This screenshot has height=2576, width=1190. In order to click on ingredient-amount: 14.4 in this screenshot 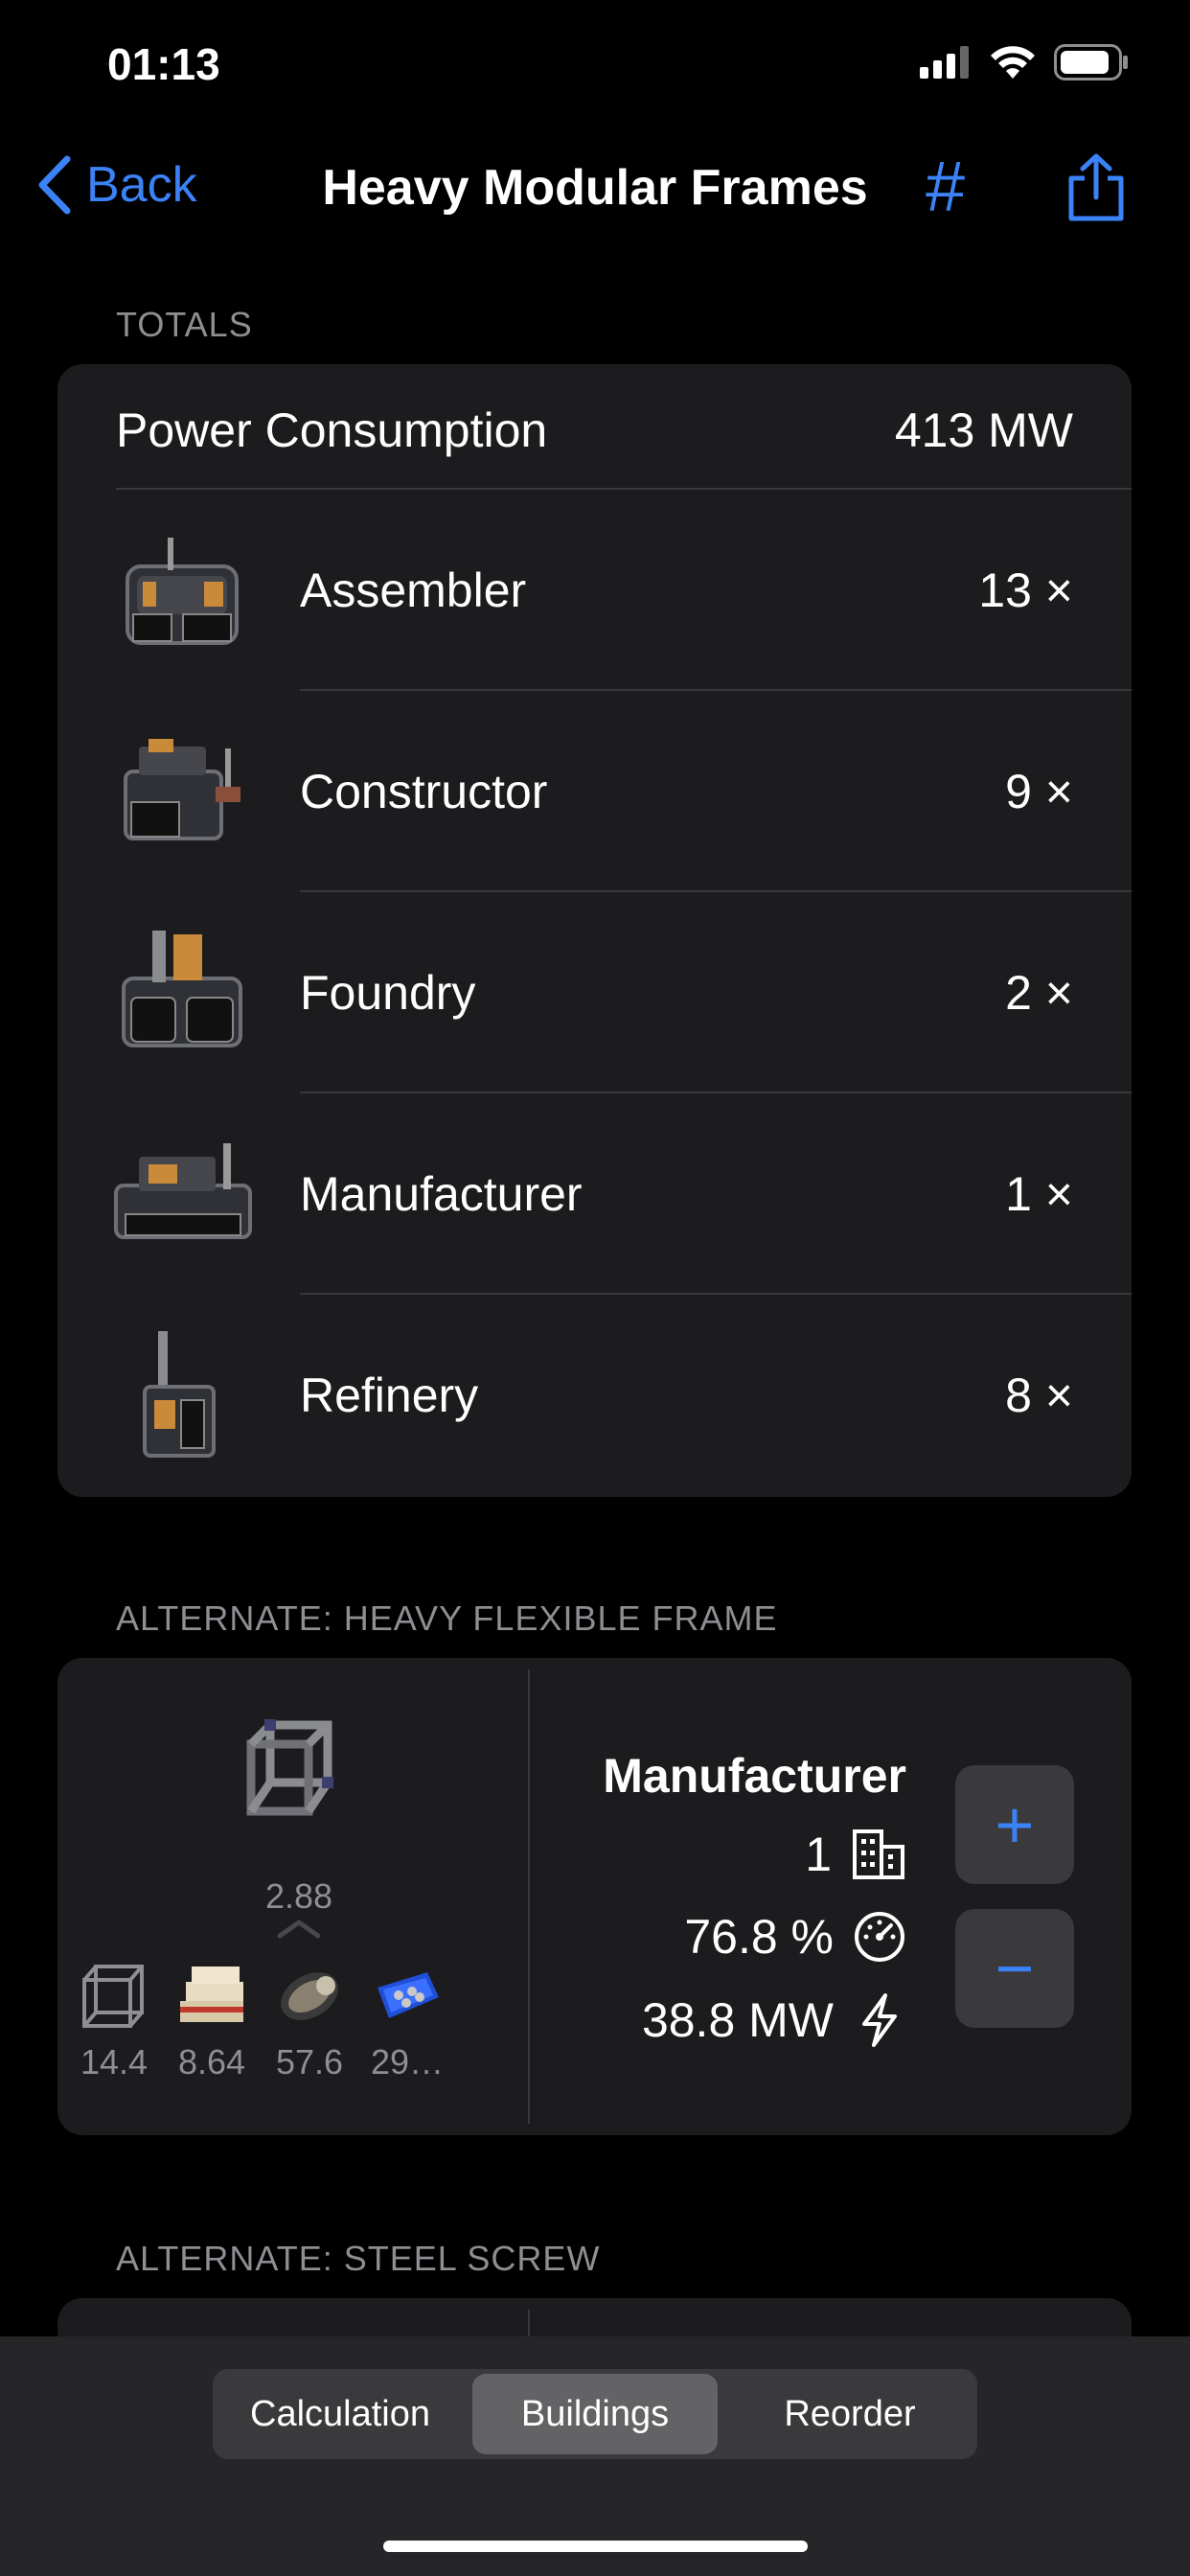, I will do `click(115, 2062)`.